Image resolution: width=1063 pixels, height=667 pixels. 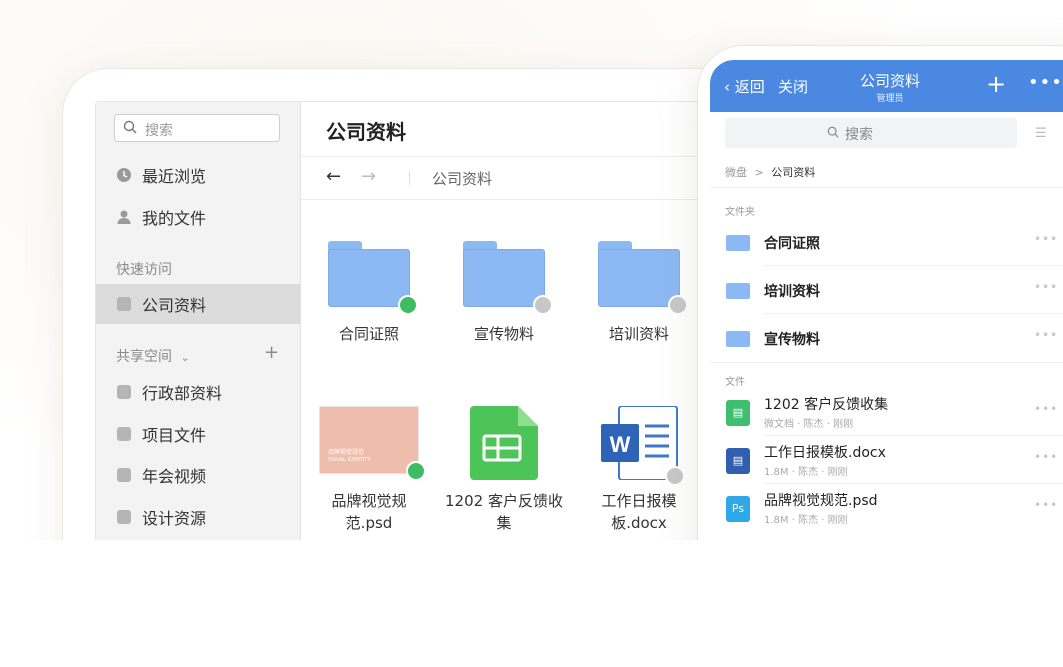 What do you see at coordinates (174, 435) in the screenshot?
I see `sidebar-item-label: 项目文件` at bounding box center [174, 435].